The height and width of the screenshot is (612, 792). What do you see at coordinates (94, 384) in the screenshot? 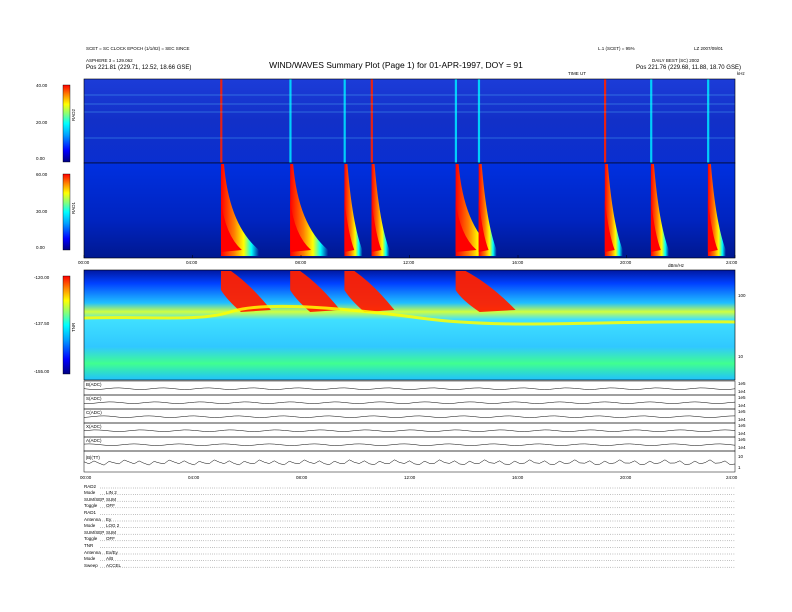
I see `hk-label-b: B(ADC)` at bounding box center [94, 384].